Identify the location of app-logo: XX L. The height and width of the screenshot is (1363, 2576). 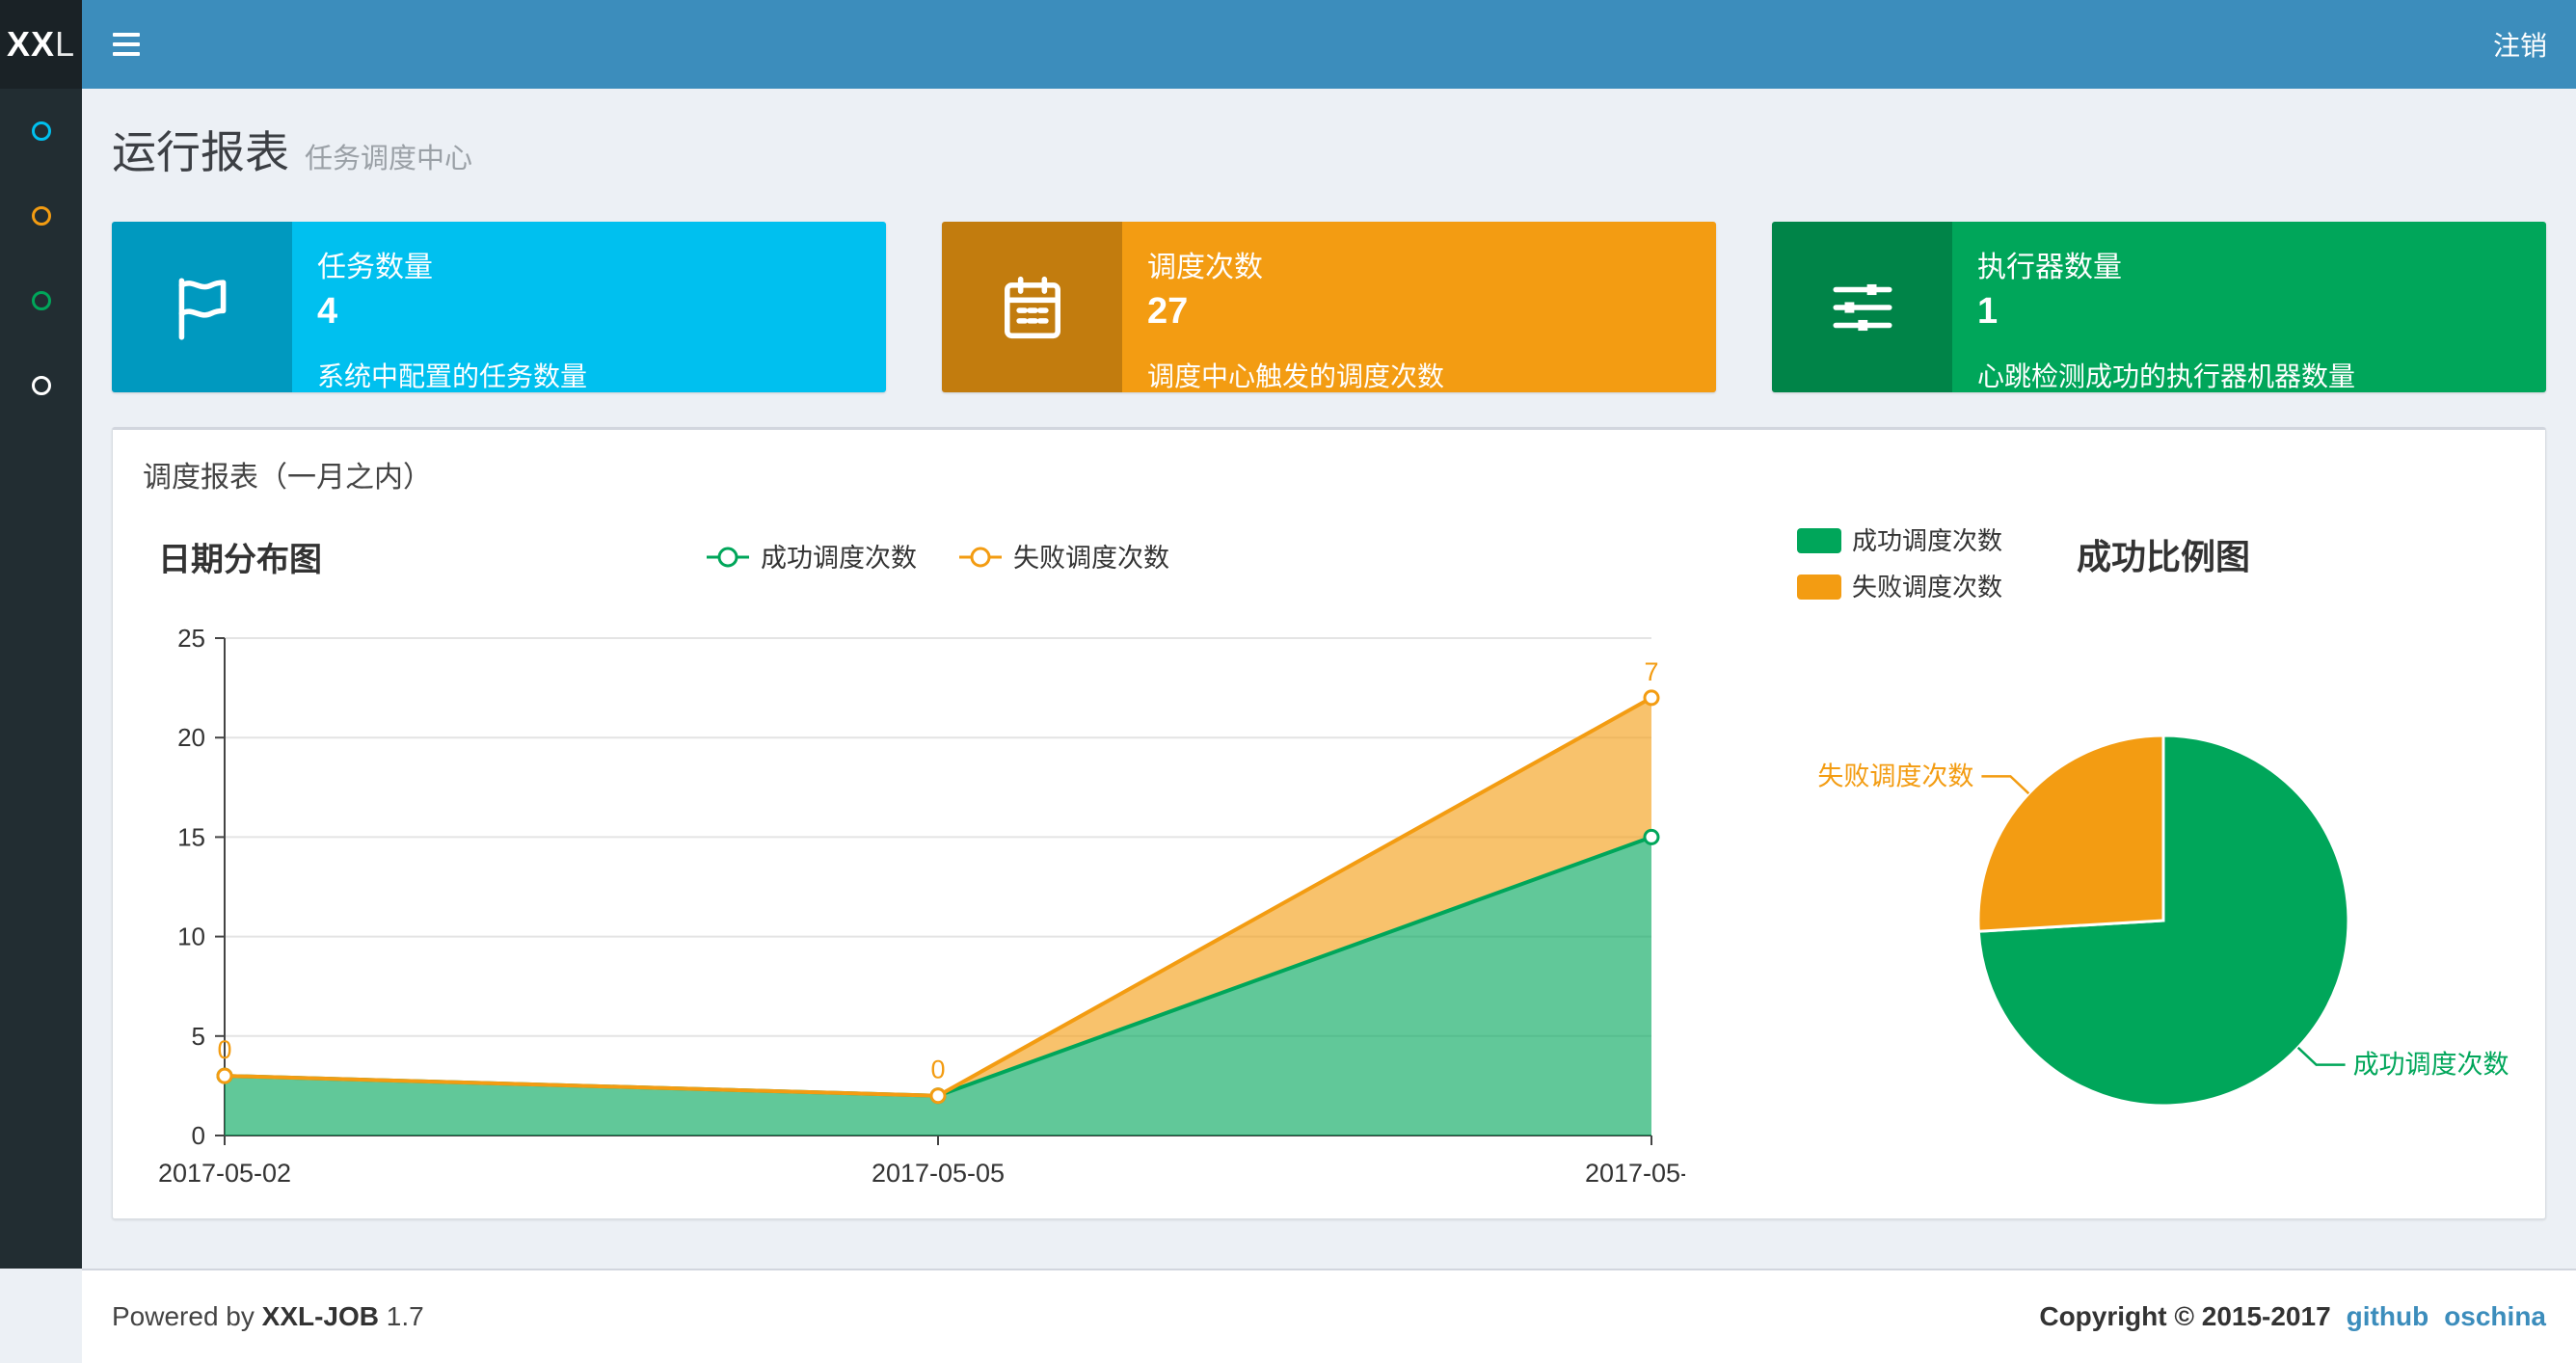
(41, 44).